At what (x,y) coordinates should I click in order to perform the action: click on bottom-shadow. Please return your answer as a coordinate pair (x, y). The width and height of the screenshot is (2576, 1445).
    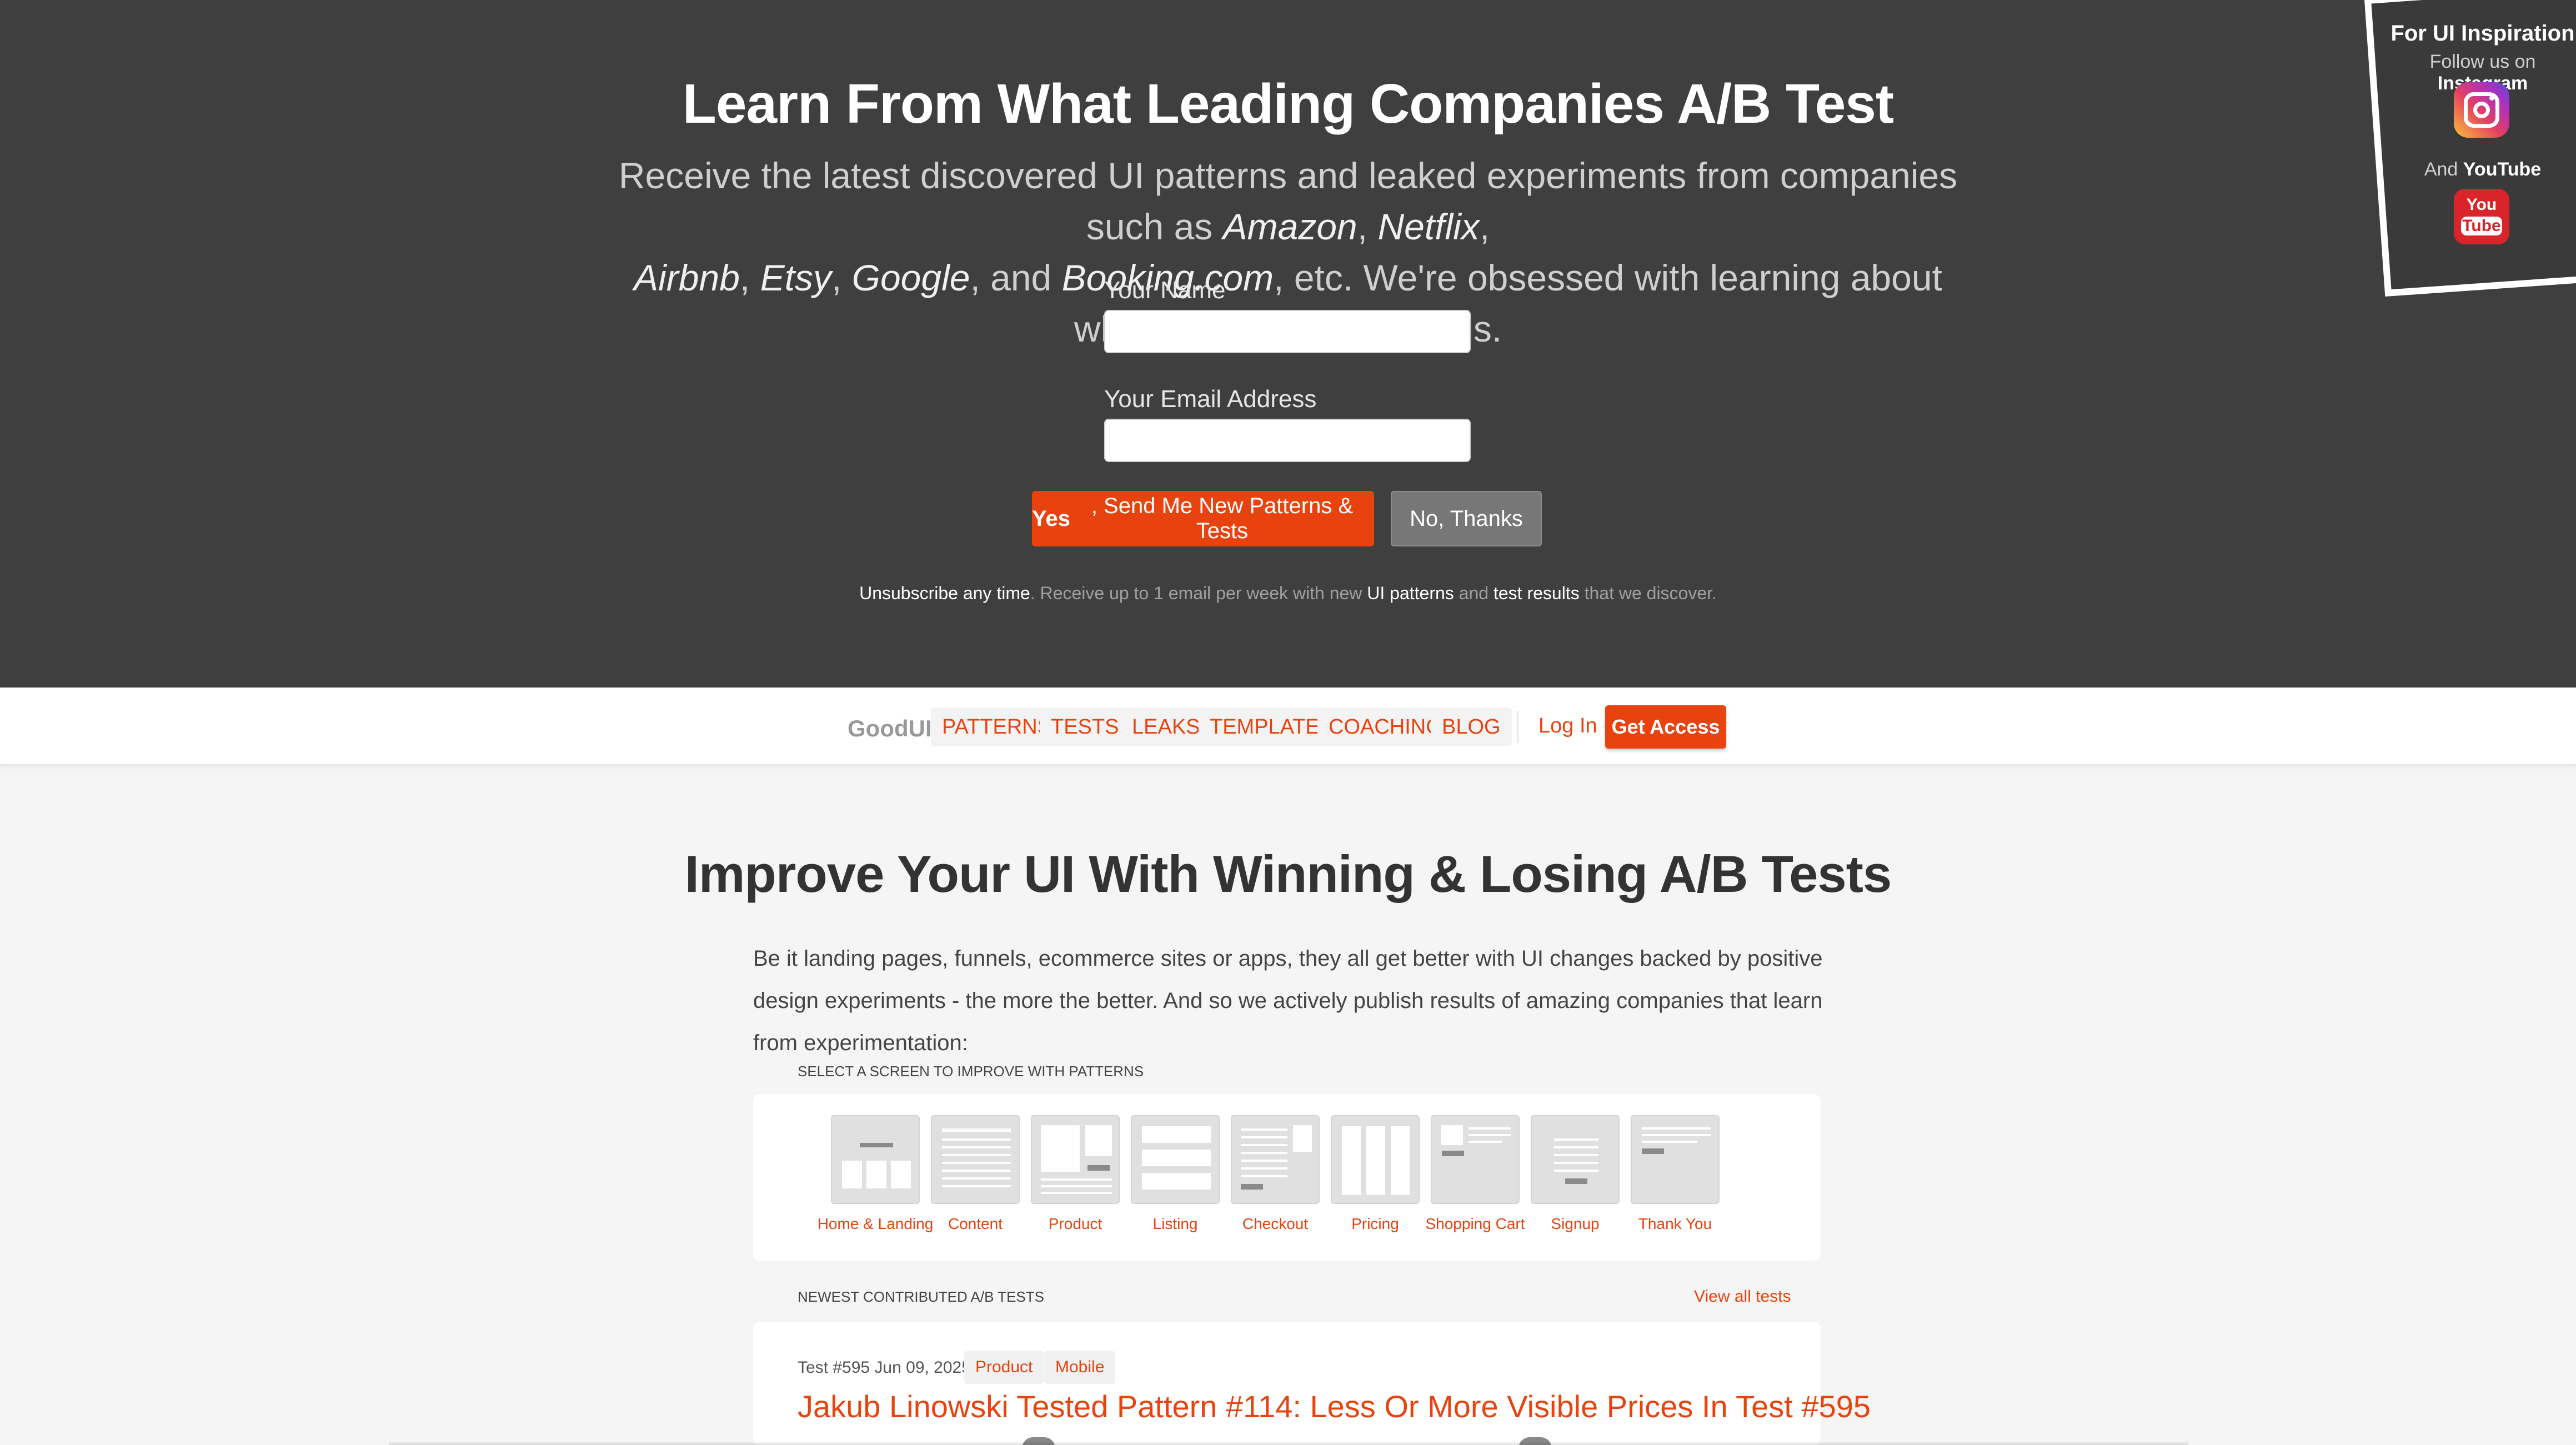
    Looking at the image, I should click on (1289, 1443).